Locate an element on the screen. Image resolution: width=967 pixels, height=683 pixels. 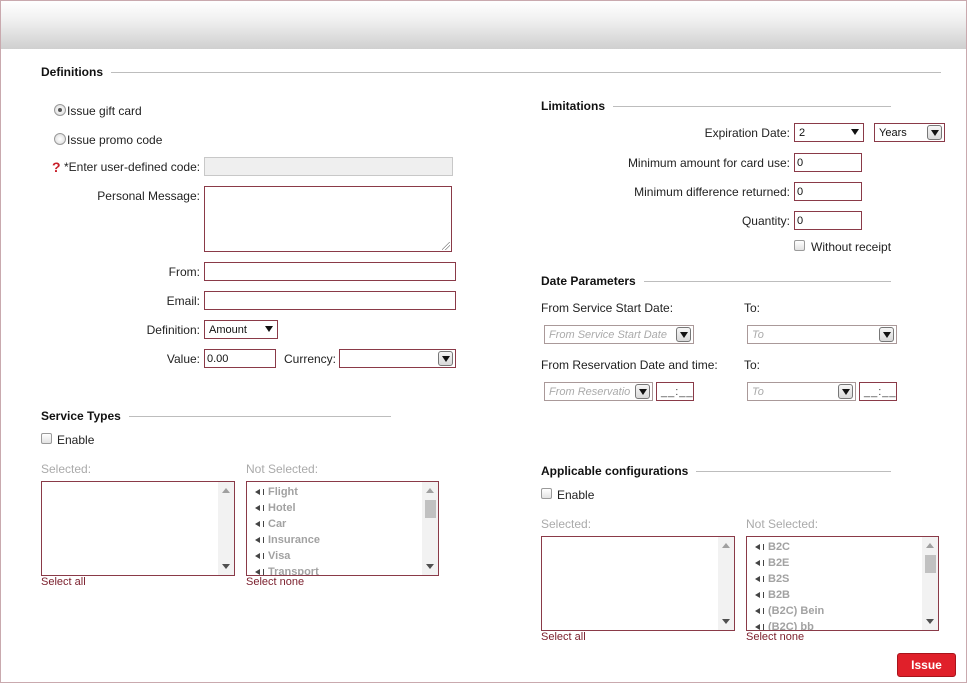
list-item: Flight is located at coordinates (276, 492).